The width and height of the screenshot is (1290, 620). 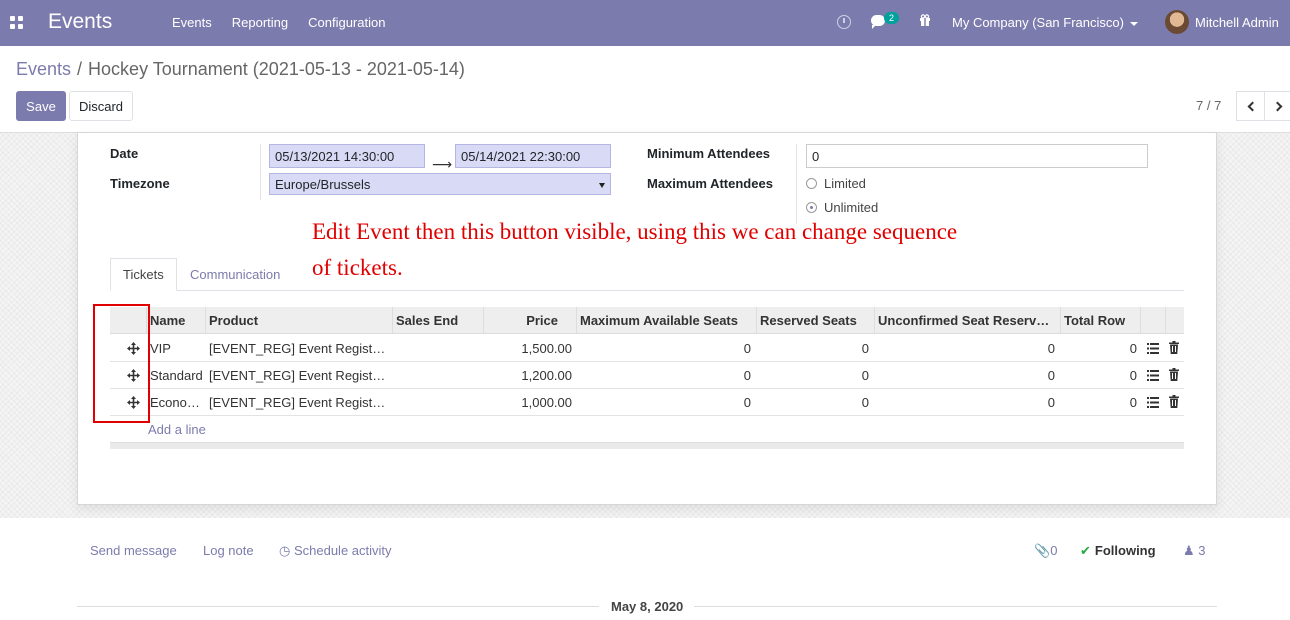 What do you see at coordinates (1042, 550) in the screenshot?
I see `paperclip-icon: 📎` at bounding box center [1042, 550].